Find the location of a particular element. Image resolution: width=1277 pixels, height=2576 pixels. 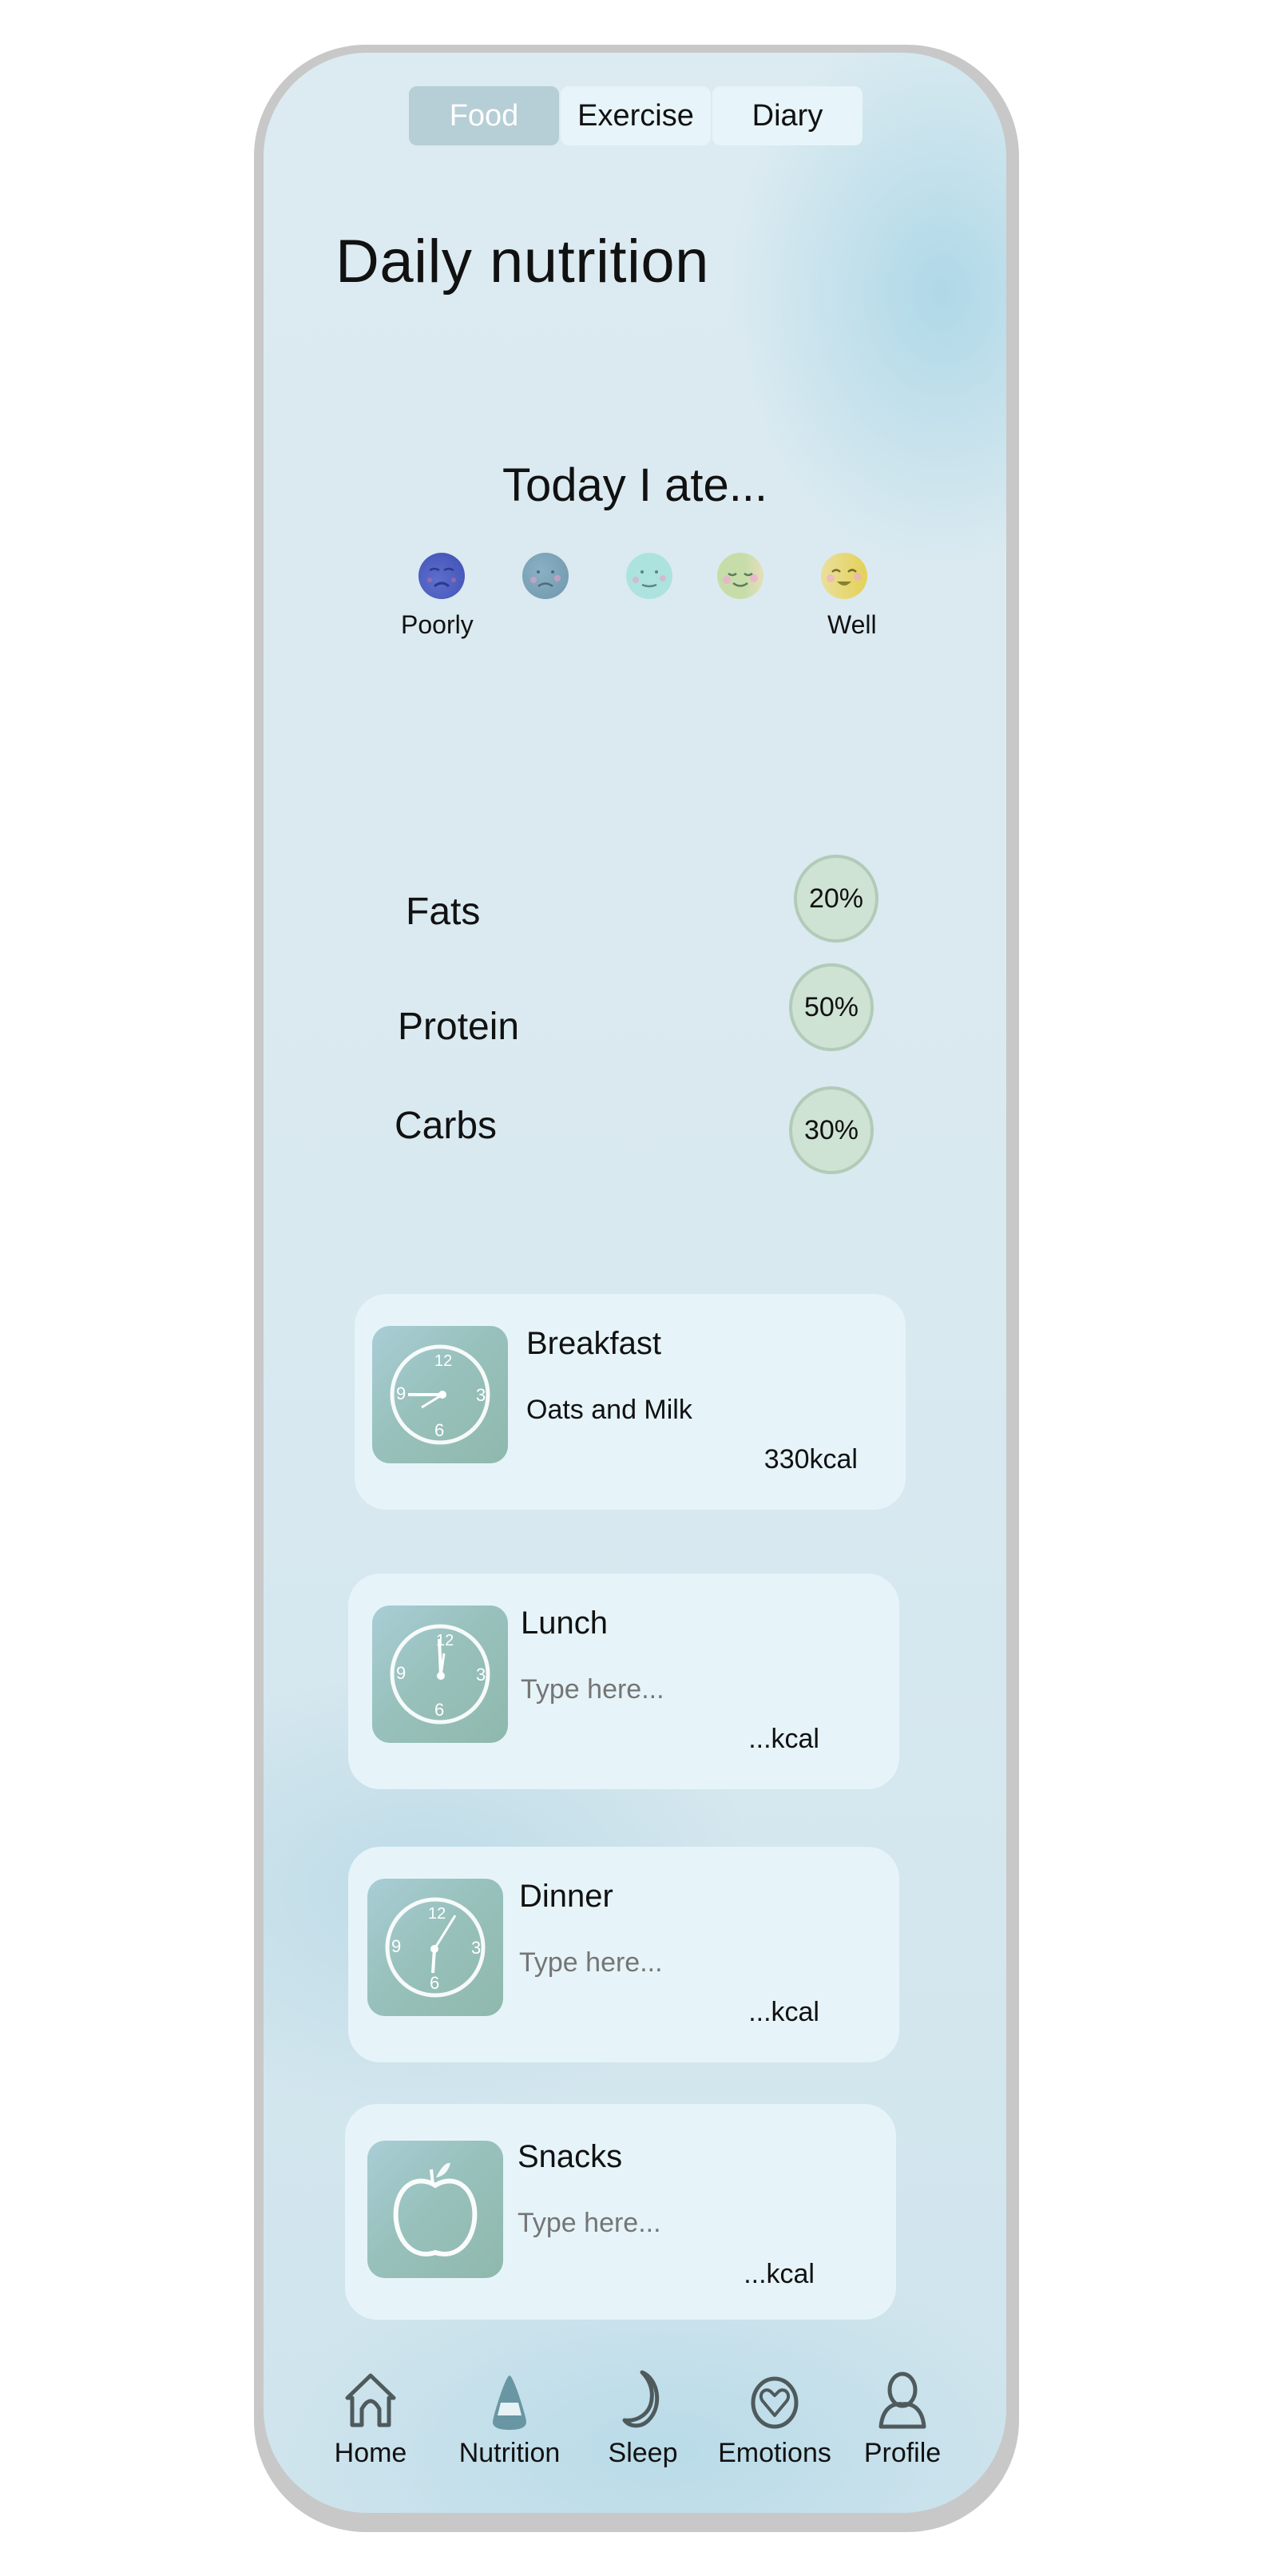

meal-card-dinner: 12 3 6 9 Dinner ...kcal is located at coordinates (623, 1955).